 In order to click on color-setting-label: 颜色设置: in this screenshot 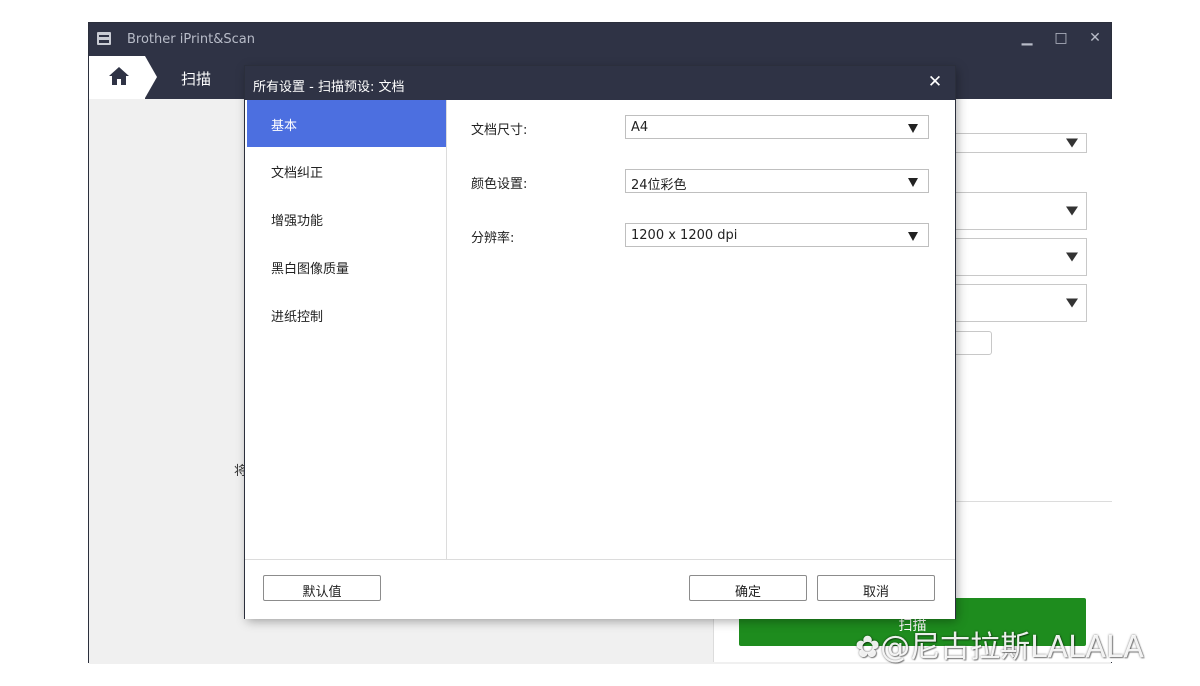, I will do `click(499, 184)`.